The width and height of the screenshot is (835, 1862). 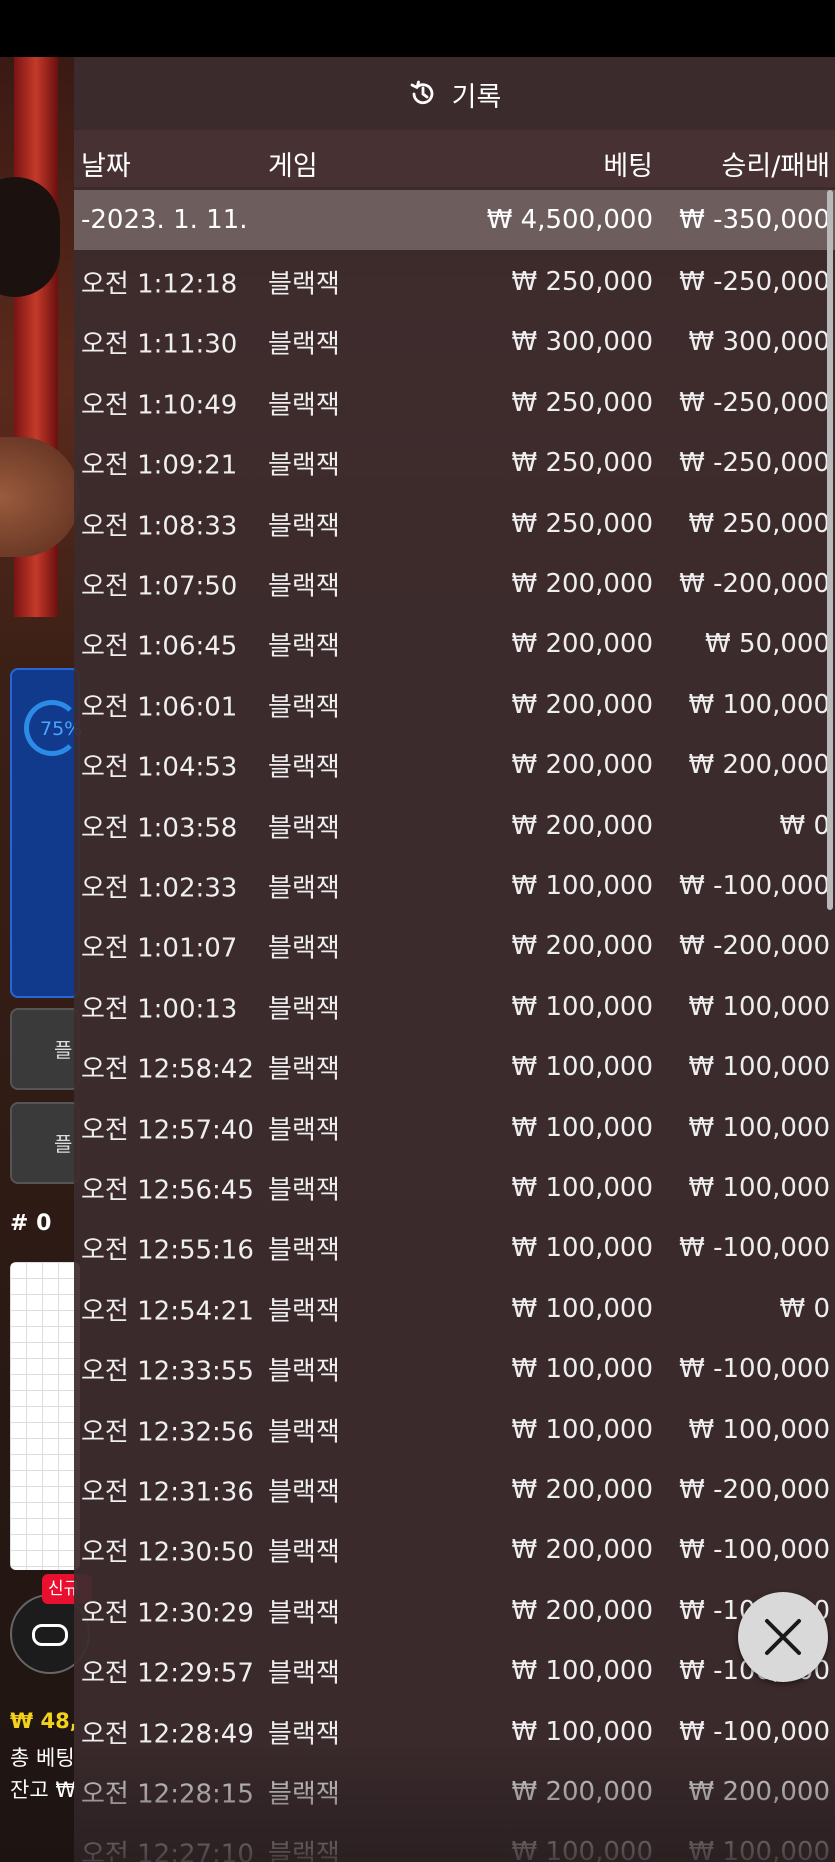 What do you see at coordinates (454, 1550) in the screenshot?
I see `history-row: 오전 12:30:50 블랙잭 ₩ 200,000 ₩ -100,000` at bounding box center [454, 1550].